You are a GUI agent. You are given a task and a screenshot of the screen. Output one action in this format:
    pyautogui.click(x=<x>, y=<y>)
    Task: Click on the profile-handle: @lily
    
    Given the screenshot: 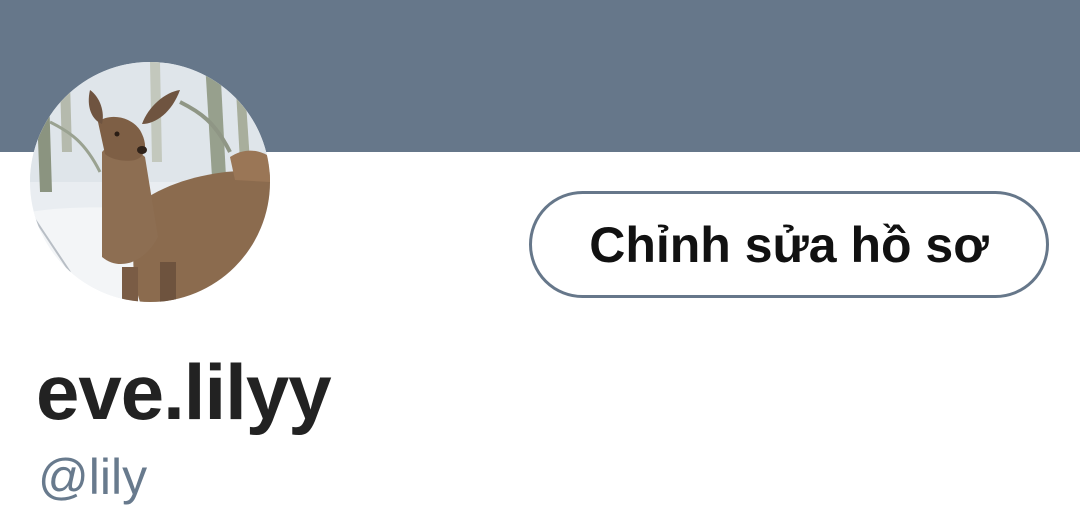 What is the action you would take?
    pyautogui.click(x=93, y=477)
    